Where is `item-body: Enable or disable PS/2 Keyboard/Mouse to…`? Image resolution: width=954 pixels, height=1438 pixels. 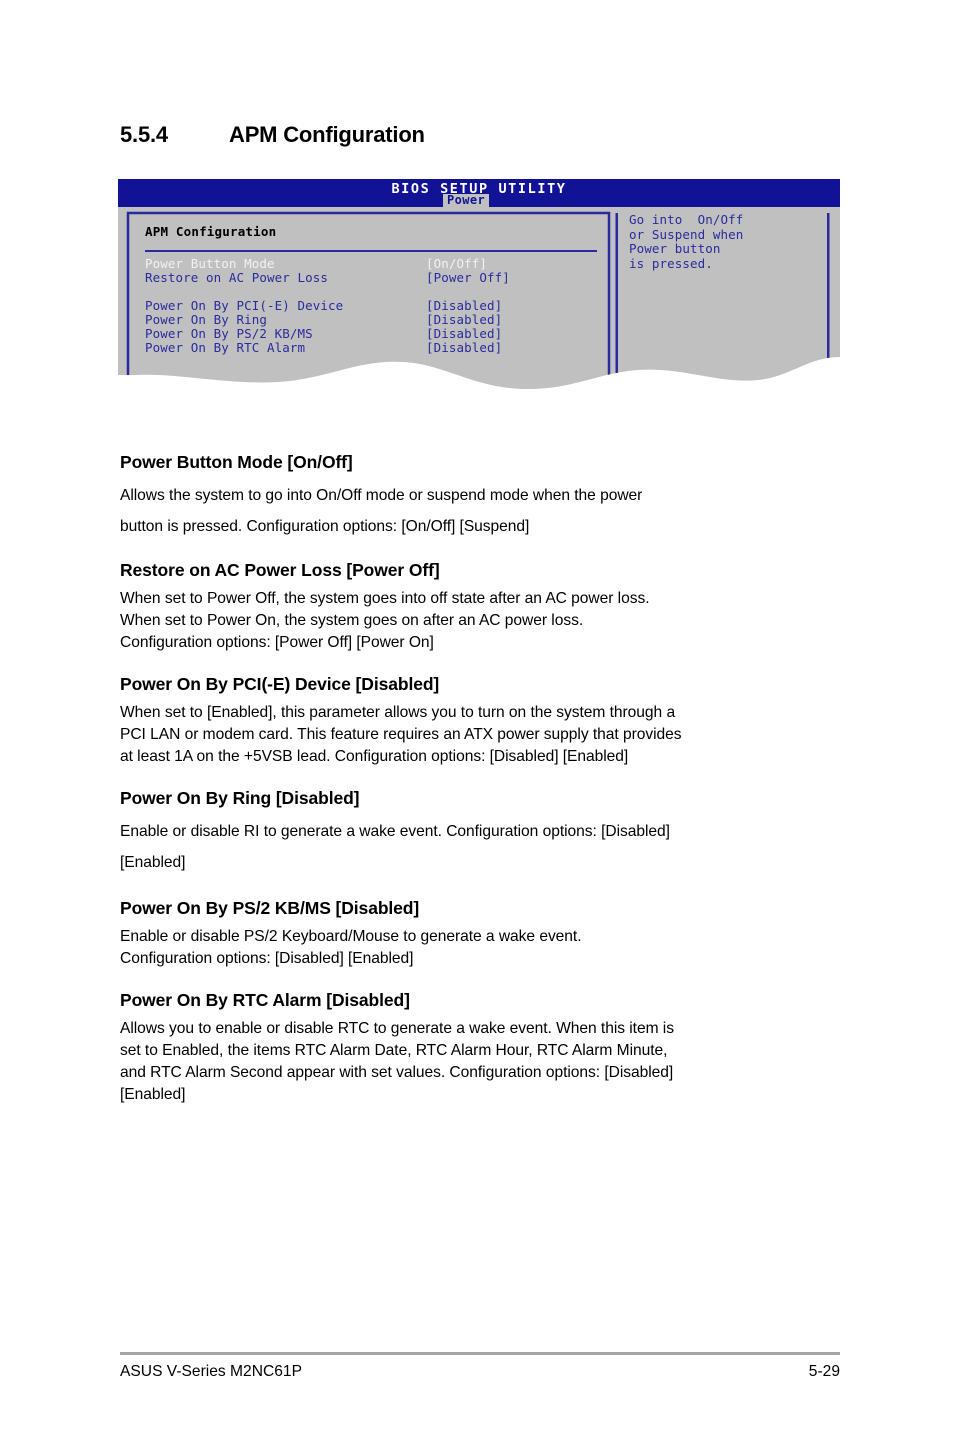
item-body: Enable or disable PS/2 Keyboard/Mouse to… is located at coordinates (351, 947).